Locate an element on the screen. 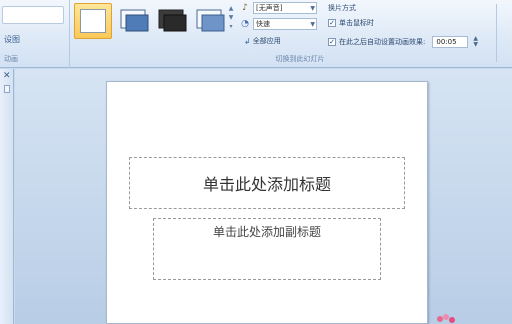  sound-value: [无声音] is located at coordinates (269, 8).